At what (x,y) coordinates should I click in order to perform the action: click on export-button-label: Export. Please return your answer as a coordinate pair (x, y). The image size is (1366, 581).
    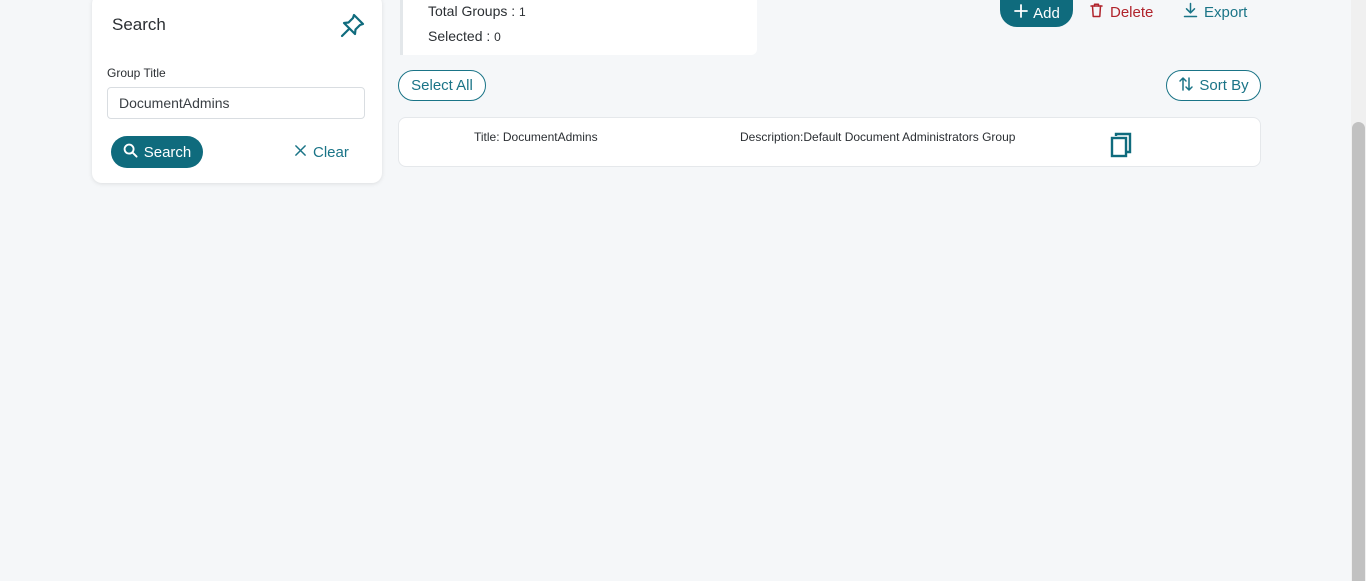
    Looking at the image, I should click on (1226, 12).